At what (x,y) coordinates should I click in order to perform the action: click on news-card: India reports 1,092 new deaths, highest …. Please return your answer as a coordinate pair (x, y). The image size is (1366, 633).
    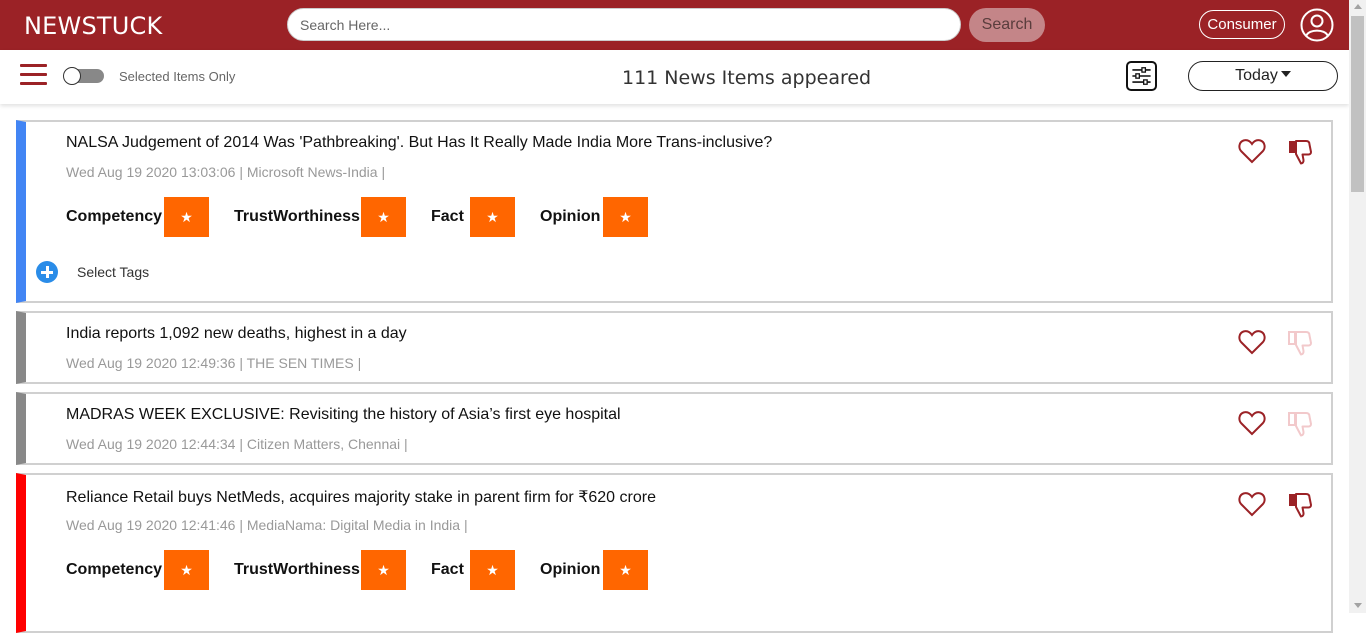
    Looking at the image, I should click on (674, 347).